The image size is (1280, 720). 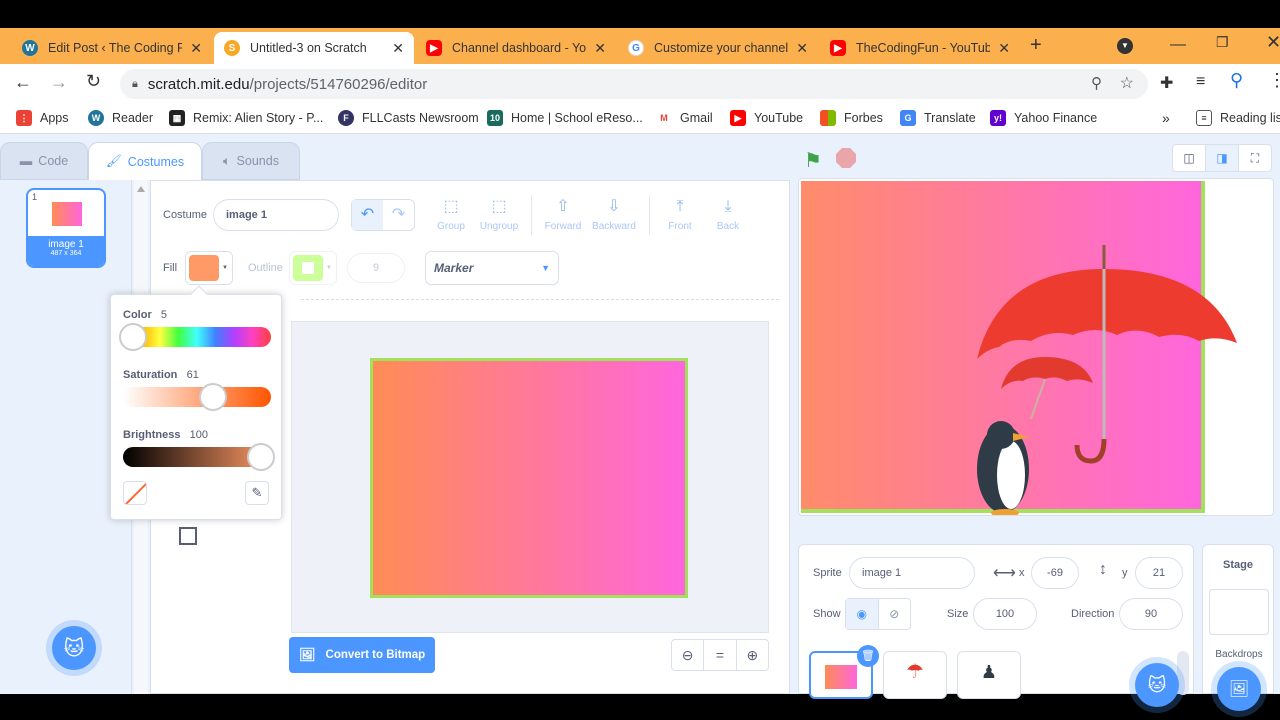 I want to click on eye-off-icon: ⊘, so click(x=894, y=614).